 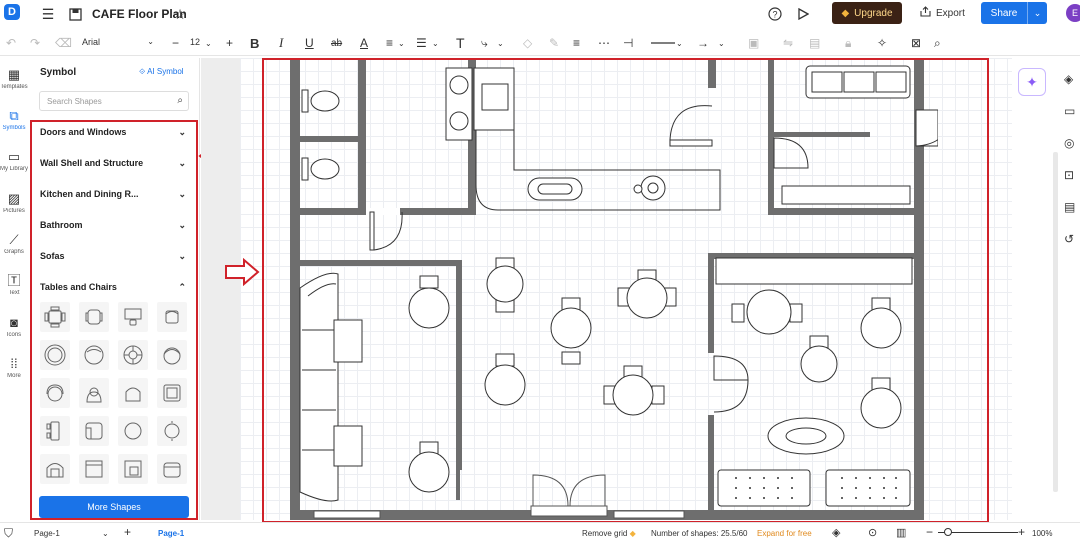 I want to click on rail-label: Text, so click(x=14, y=293).